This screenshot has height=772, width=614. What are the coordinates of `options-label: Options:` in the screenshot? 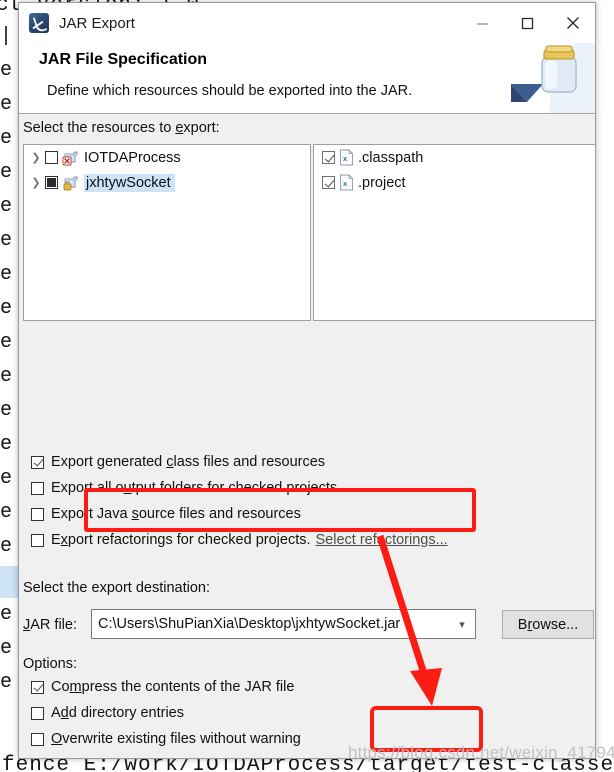 It's located at (50, 664).